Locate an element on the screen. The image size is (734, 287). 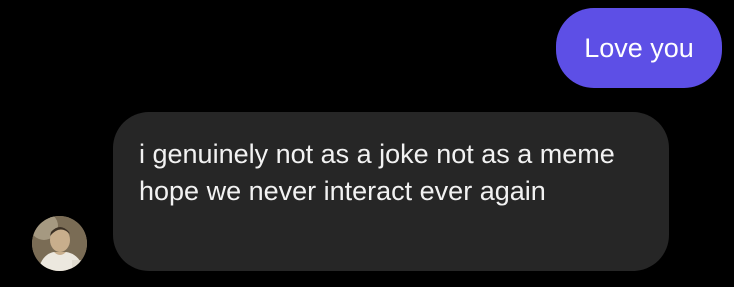
sender-avatar is located at coordinates (59, 243).